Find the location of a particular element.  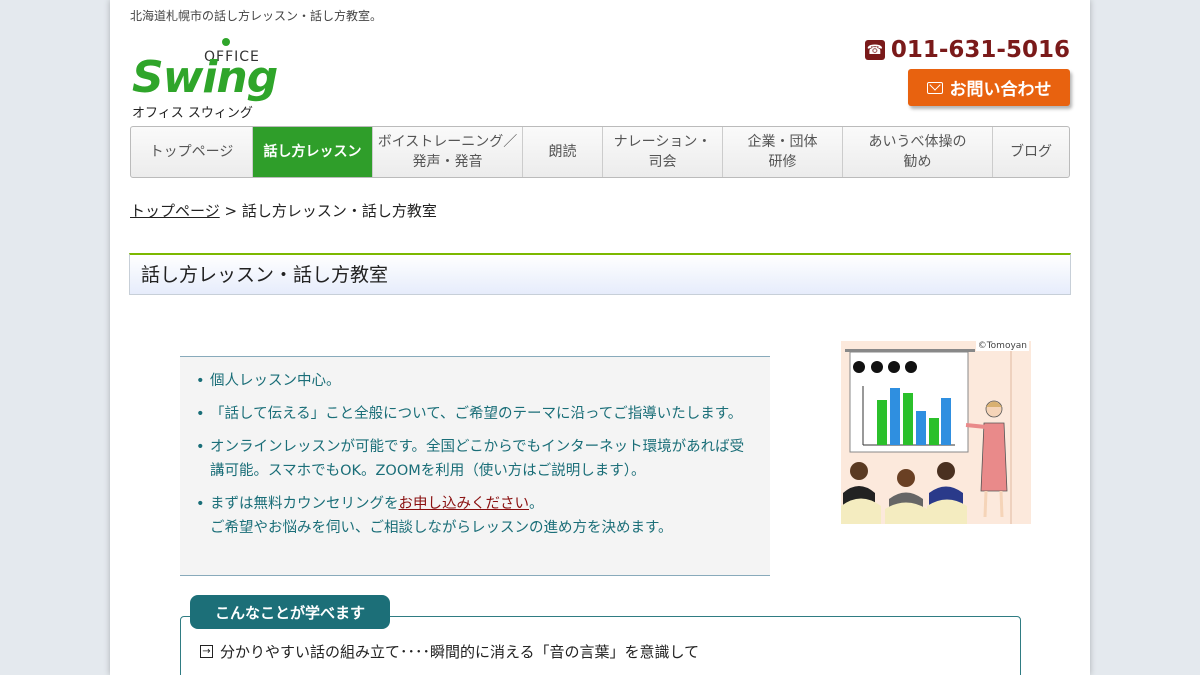

logo-kana: オフィス スウィング is located at coordinates (192, 113).